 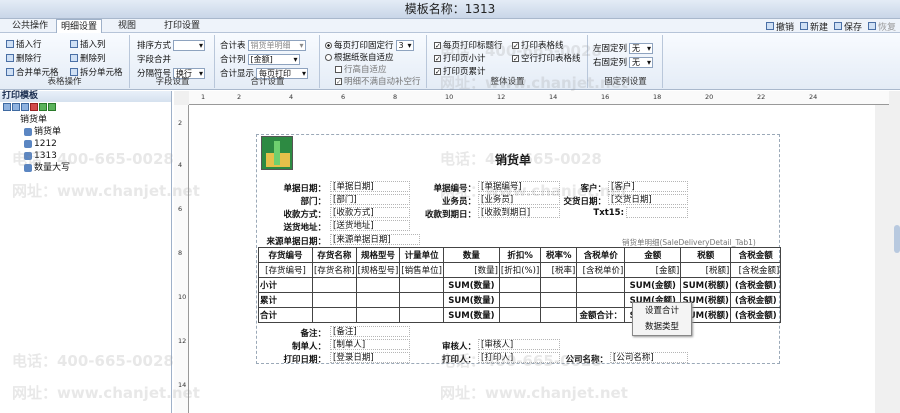 What do you see at coordinates (779, 26) in the screenshot?
I see `undo-button: 撤销` at bounding box center [779, 26].